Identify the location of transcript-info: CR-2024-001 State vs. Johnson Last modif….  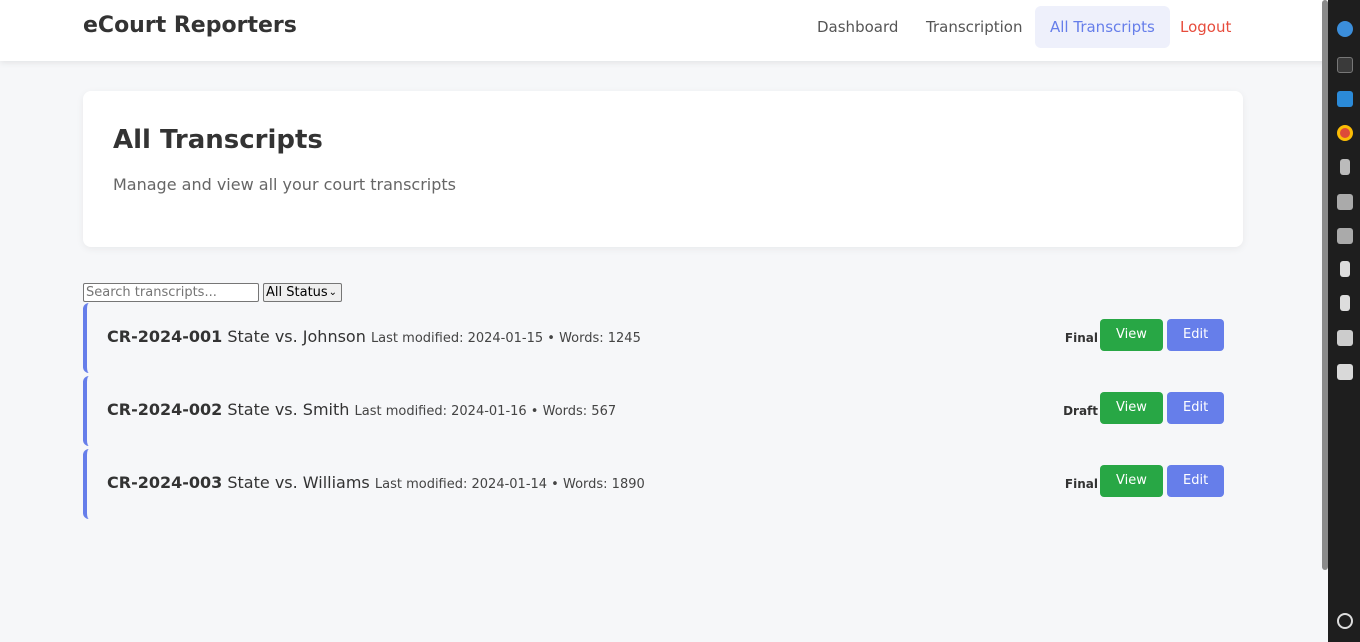
(374, 336).